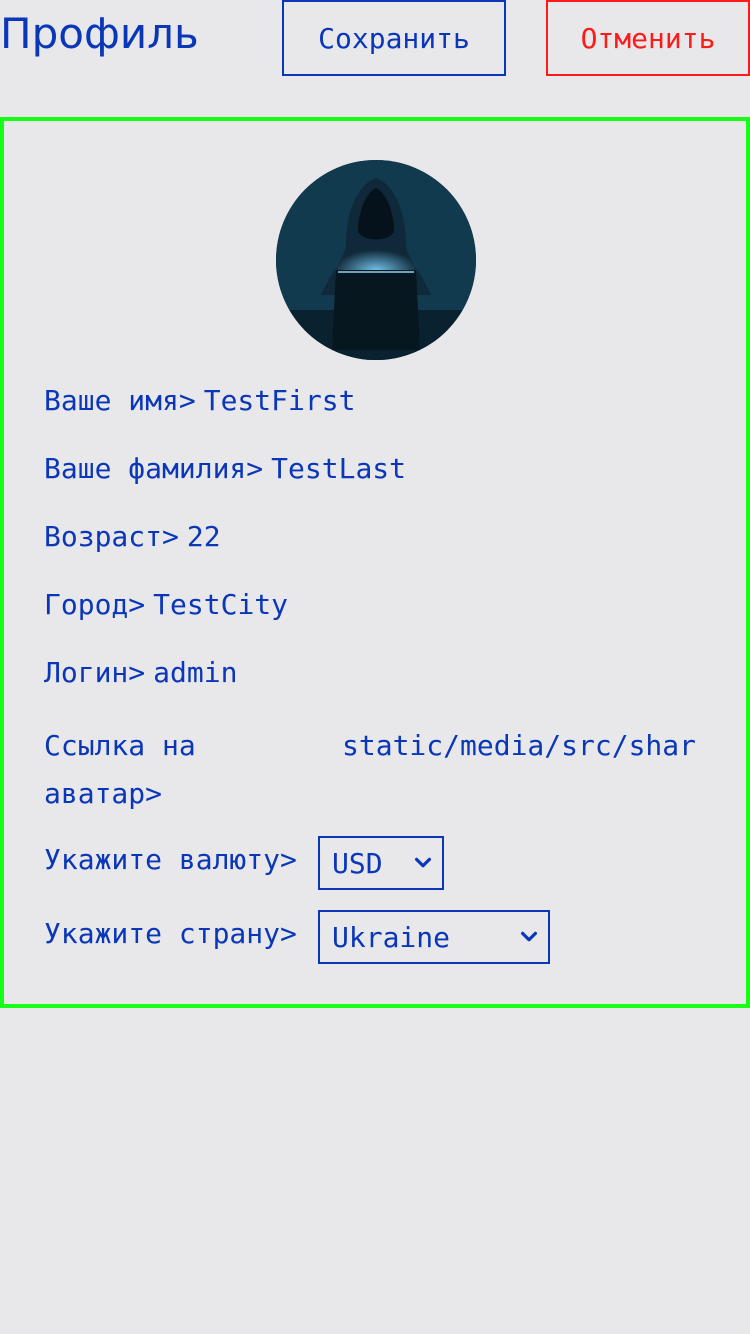 This screenshot has height=1334, width=750. I want to click on country-select: Ukraine, so click(434, 937).